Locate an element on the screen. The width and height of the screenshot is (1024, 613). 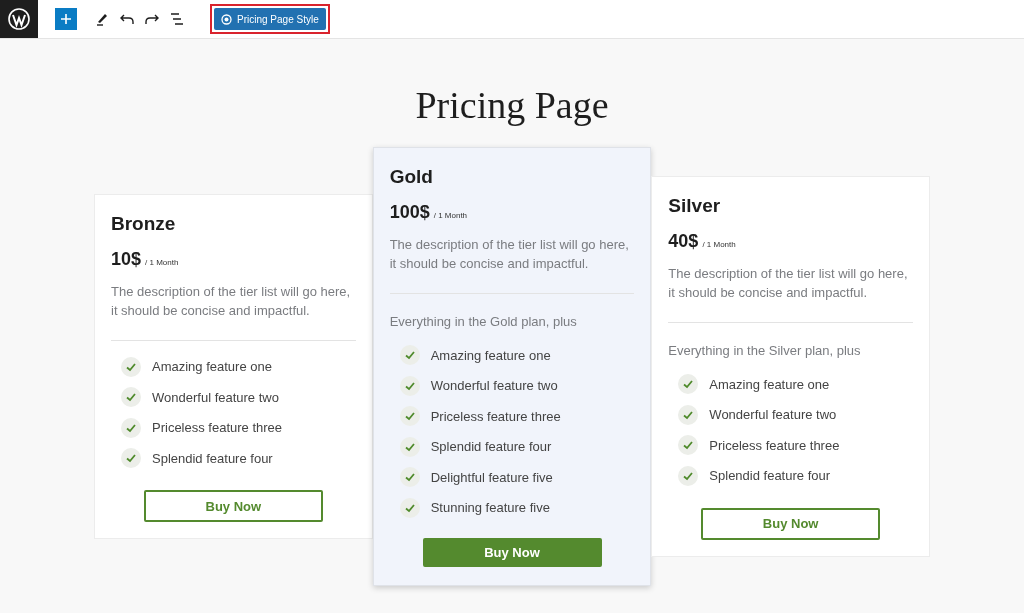
plan-price: 10$ is located at coordinates (126, 259).